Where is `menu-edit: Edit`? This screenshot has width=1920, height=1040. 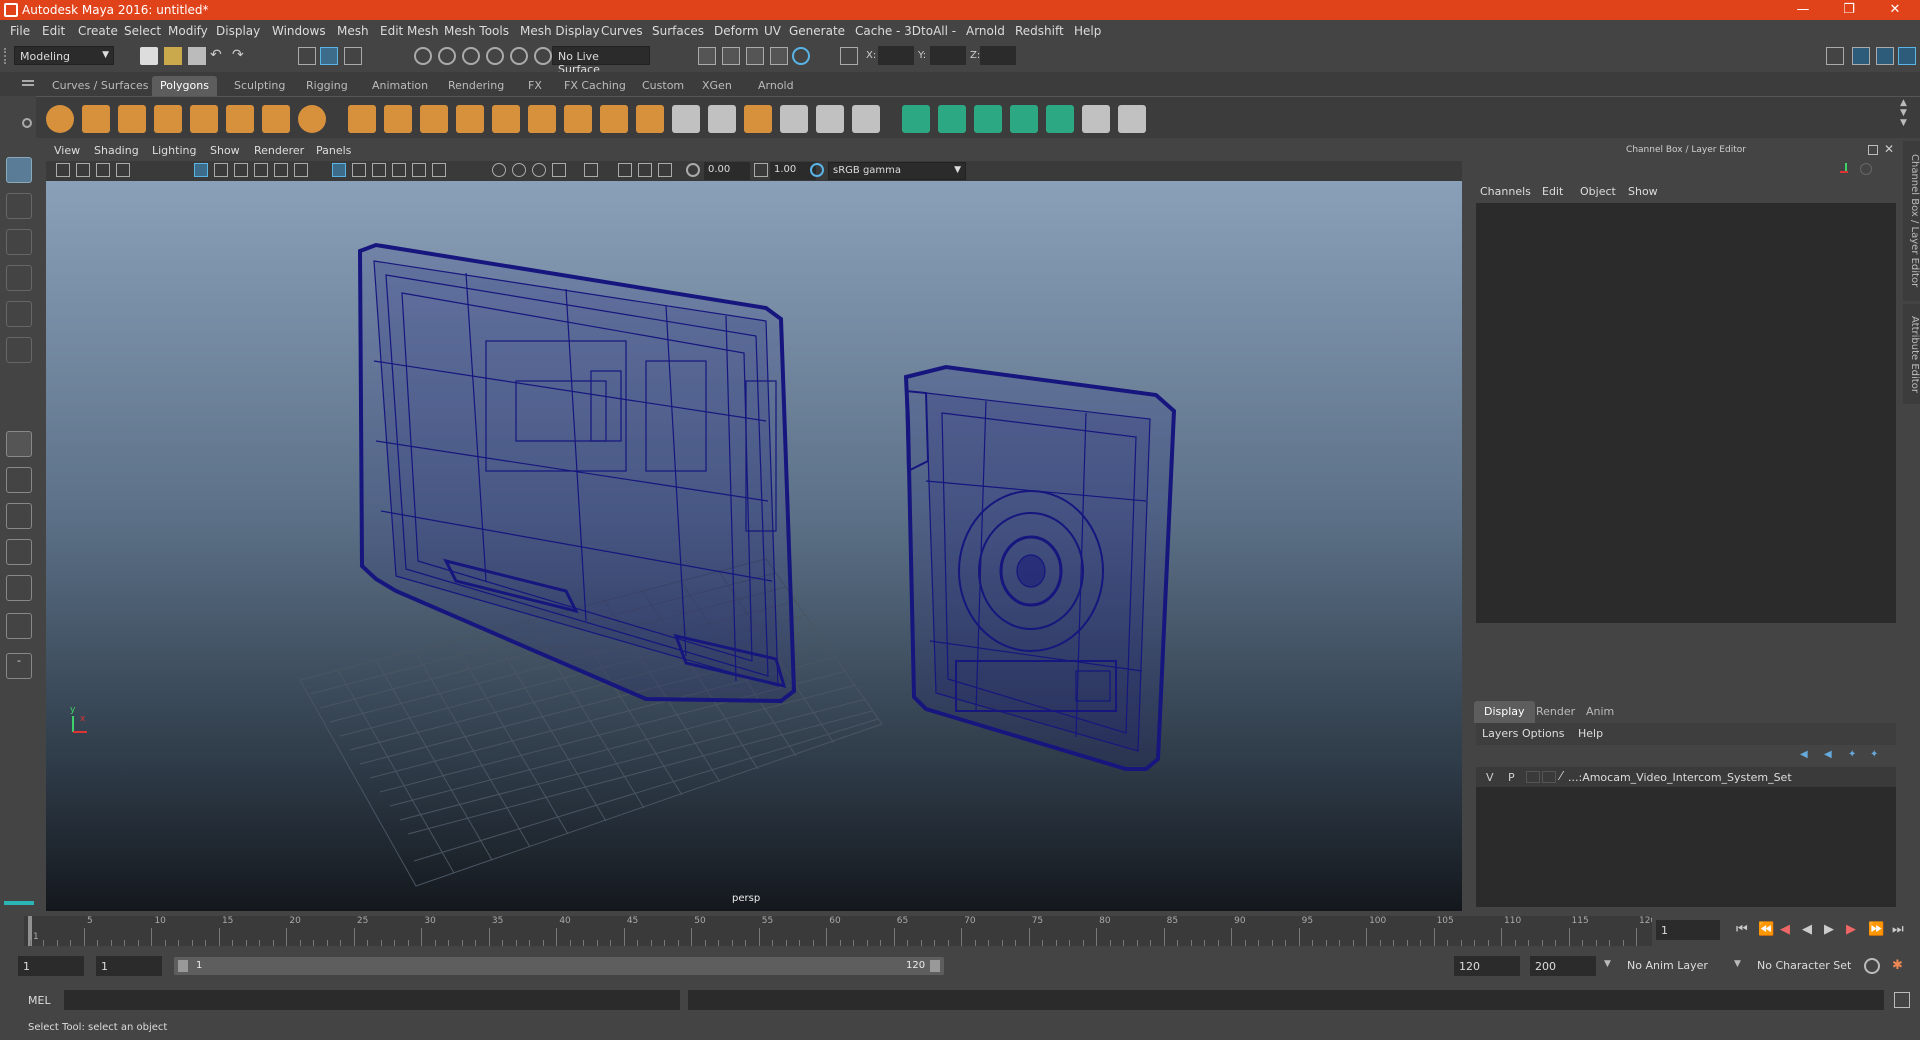 menu-edit: Edit is located at coordinates (53, 31).